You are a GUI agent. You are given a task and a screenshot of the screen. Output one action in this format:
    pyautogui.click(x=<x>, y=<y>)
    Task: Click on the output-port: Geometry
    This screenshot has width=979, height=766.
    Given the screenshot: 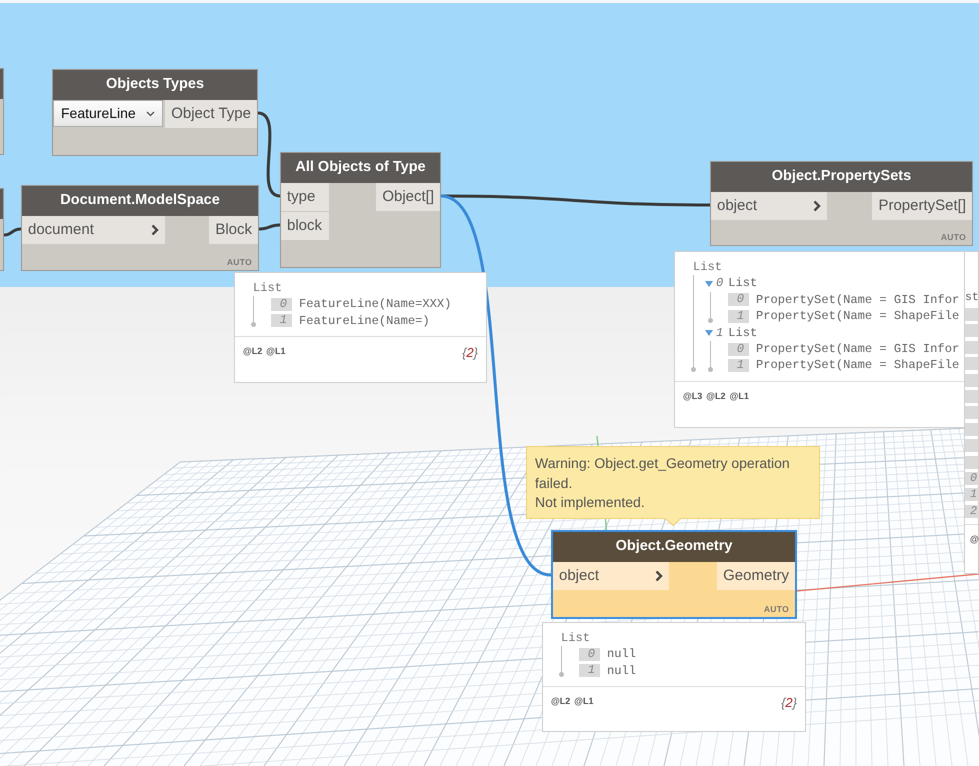 What is the action you would take?
    pyautogui.click(x=756, y=576)
    